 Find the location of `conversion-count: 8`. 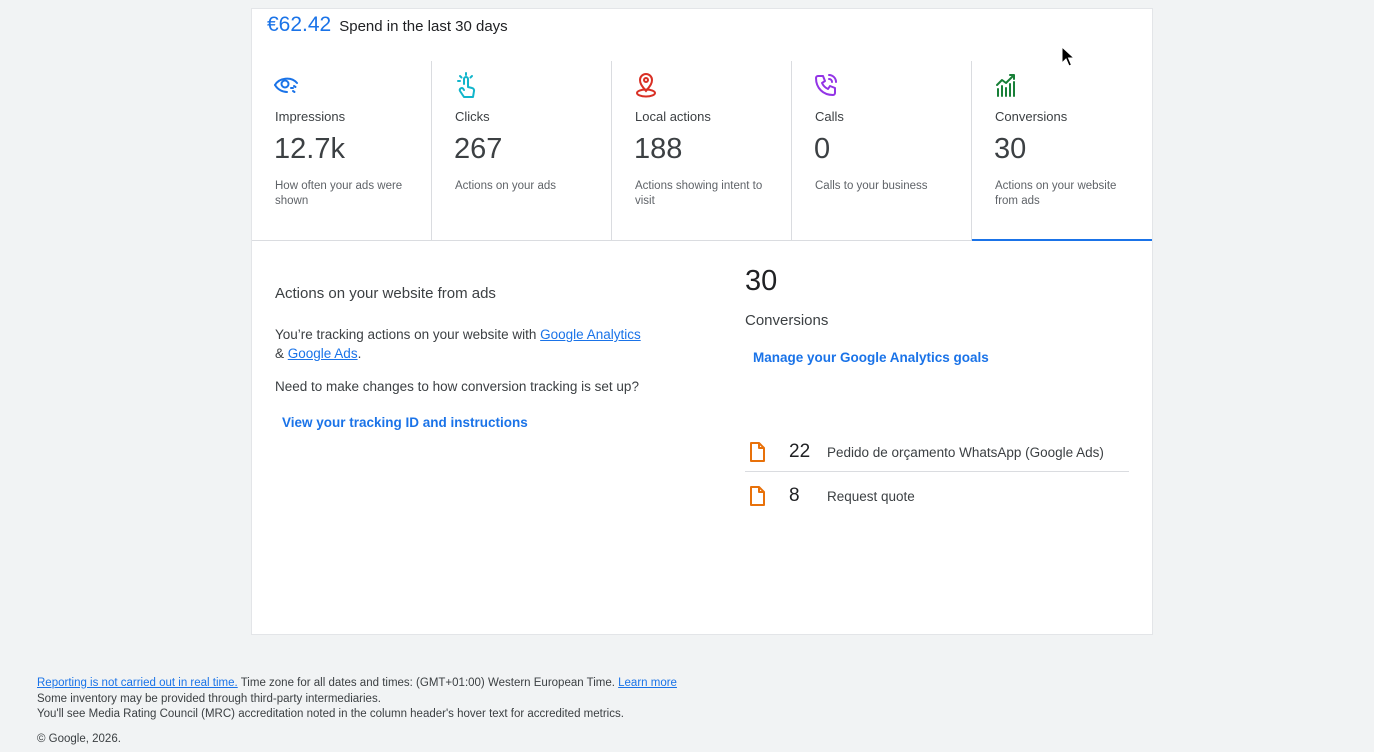

conversion-count: 8 is located at coordinates (794, 495).